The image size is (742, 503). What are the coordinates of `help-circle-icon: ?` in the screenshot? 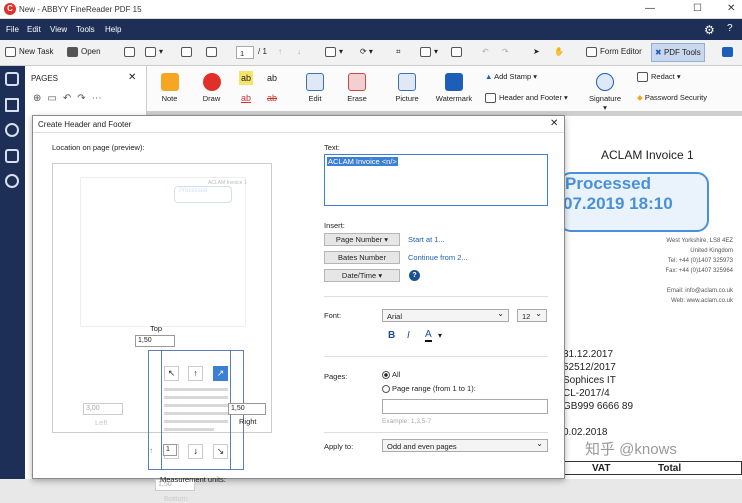 It's located at (414, 275).